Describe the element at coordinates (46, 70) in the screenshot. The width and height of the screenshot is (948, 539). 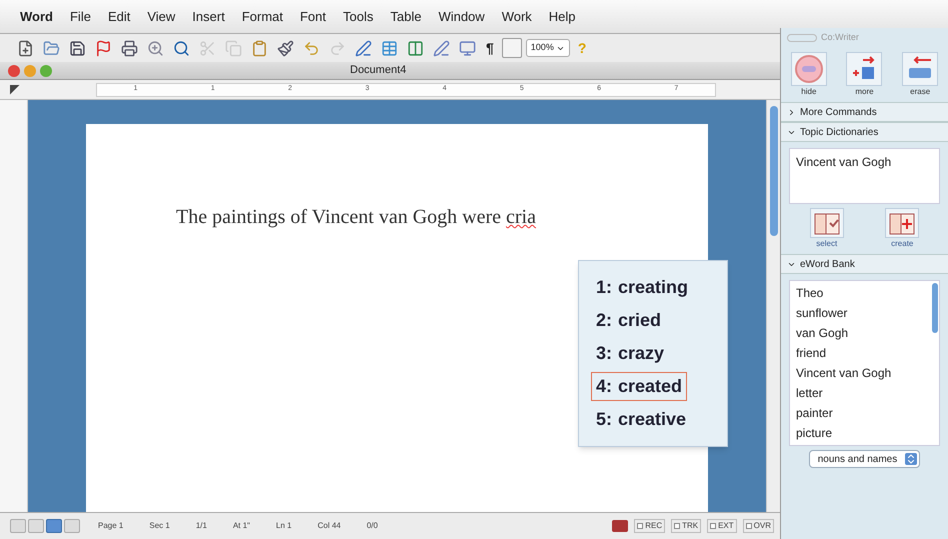
I see `zoom-button` at that location.